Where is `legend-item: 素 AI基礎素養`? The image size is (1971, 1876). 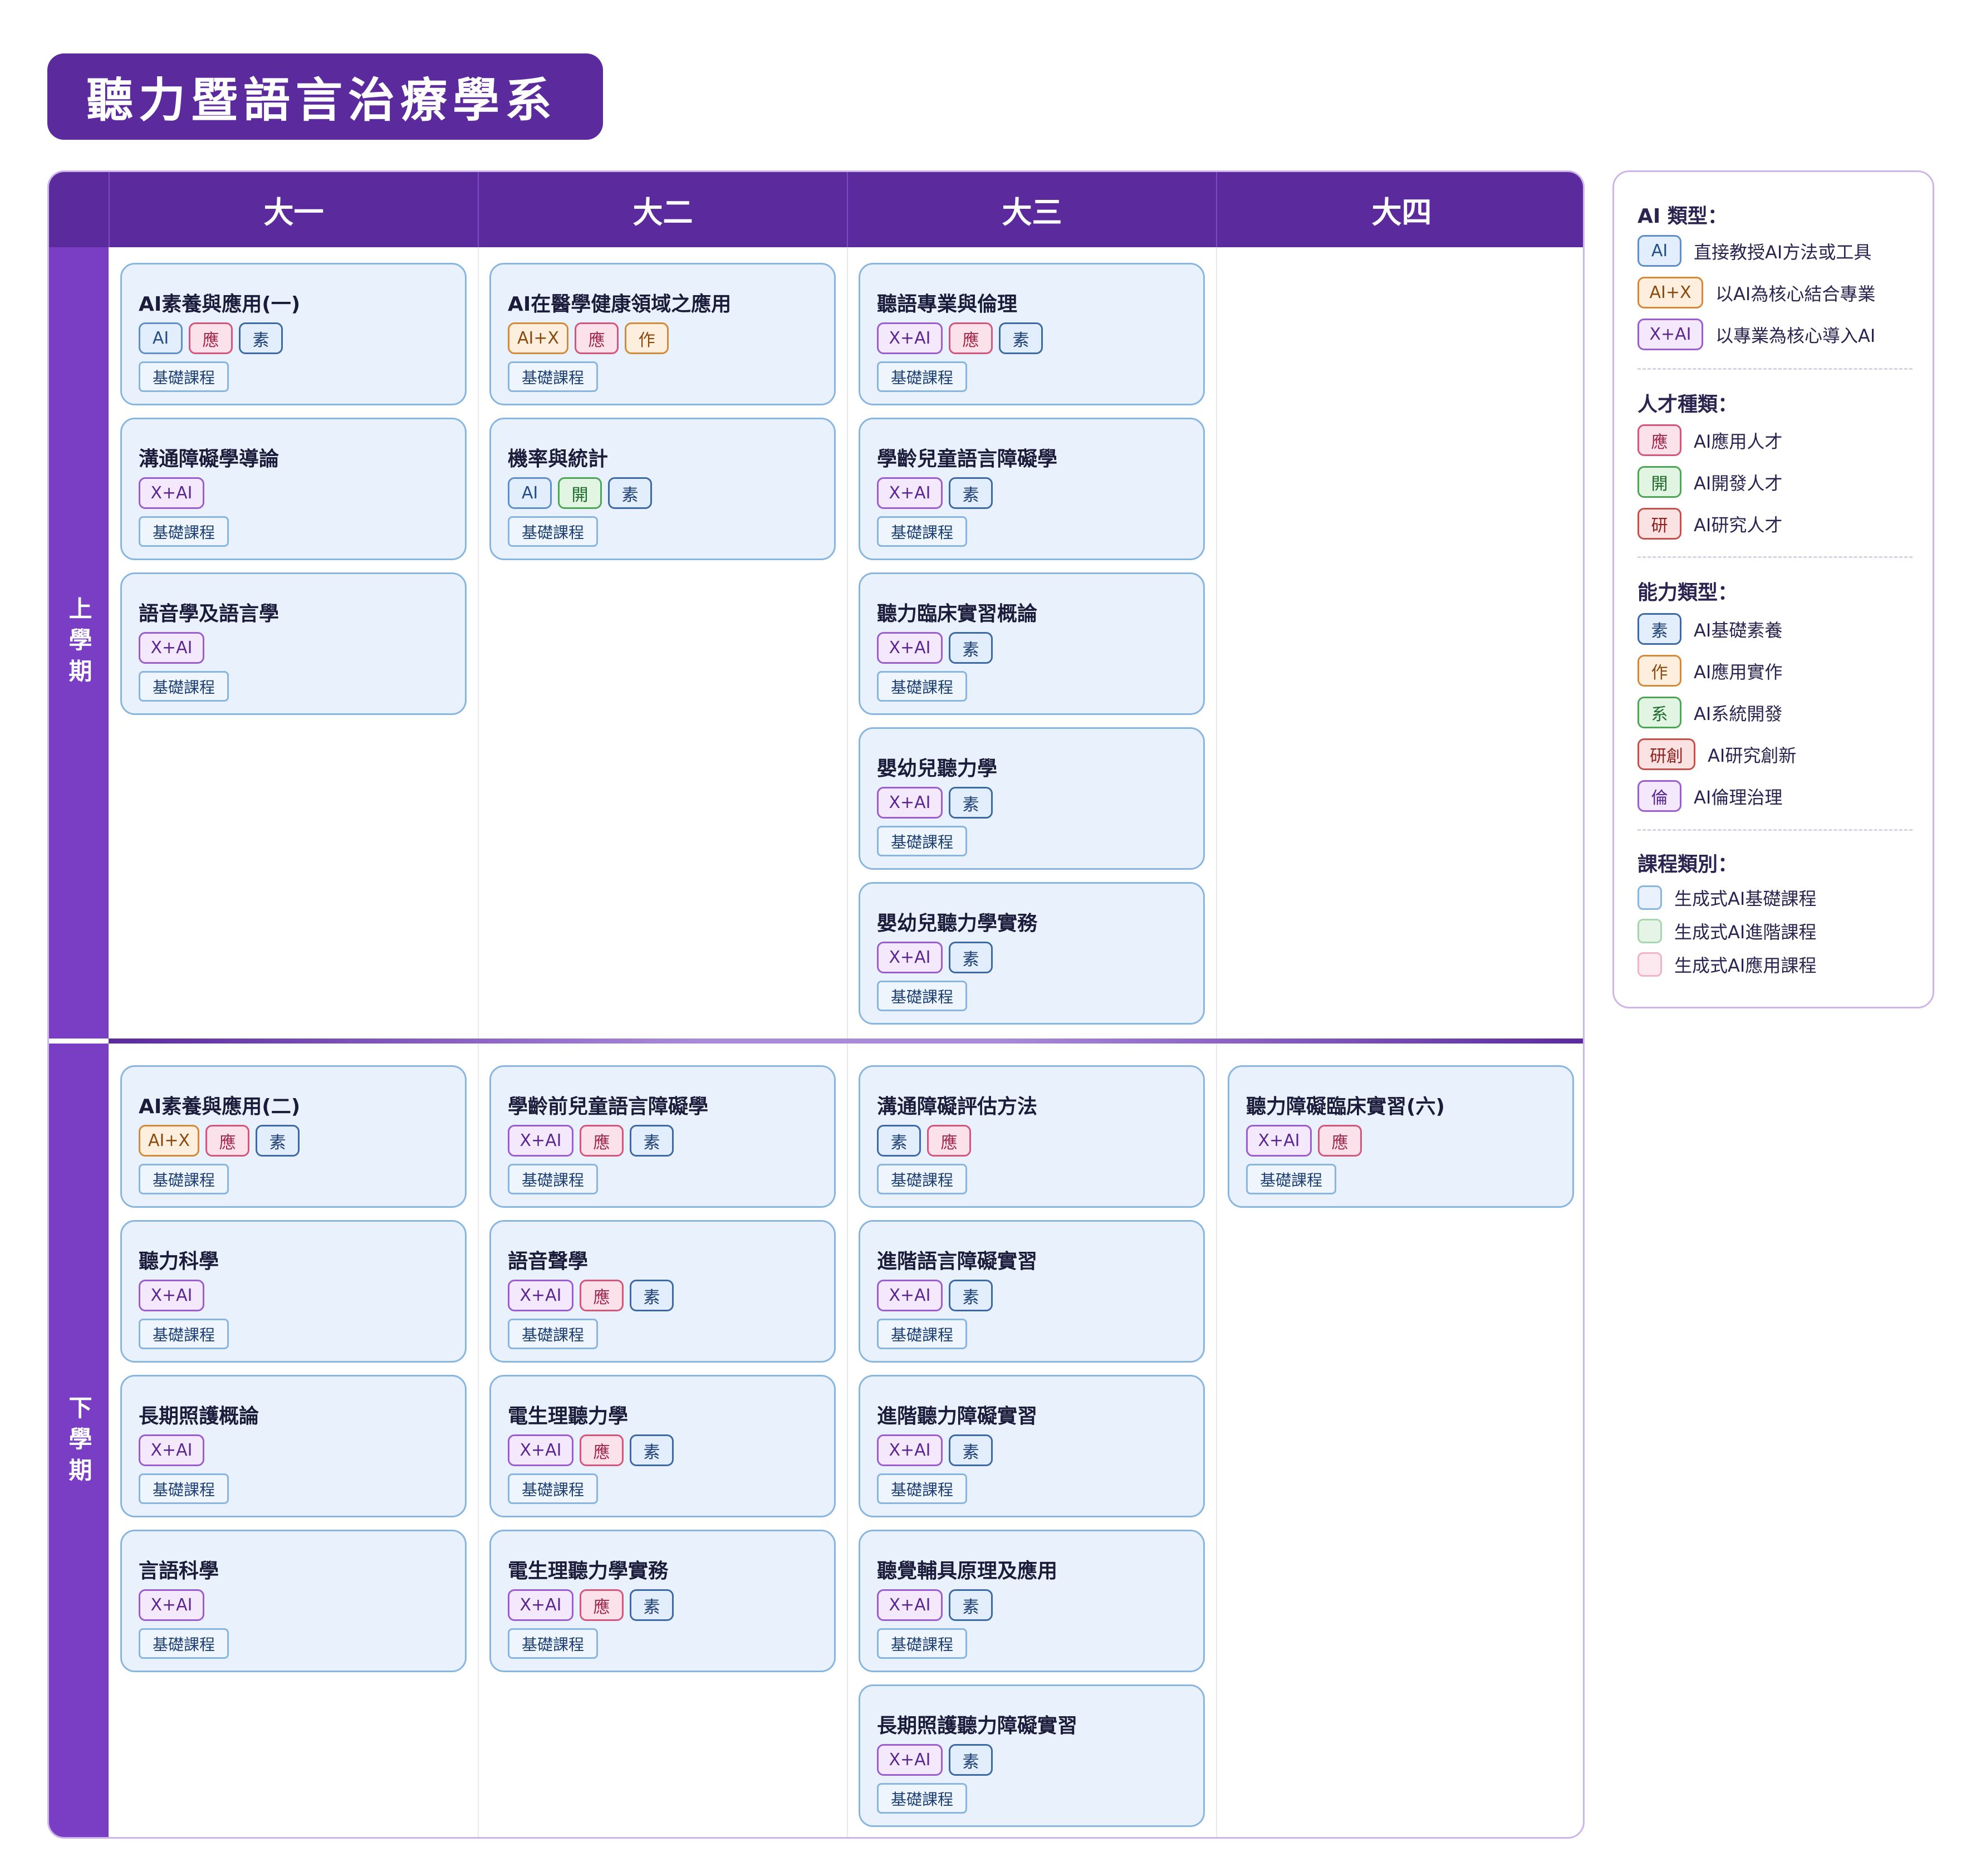 legend-item: 素 AI基礎素養 is located at coordinates (1709, 629).